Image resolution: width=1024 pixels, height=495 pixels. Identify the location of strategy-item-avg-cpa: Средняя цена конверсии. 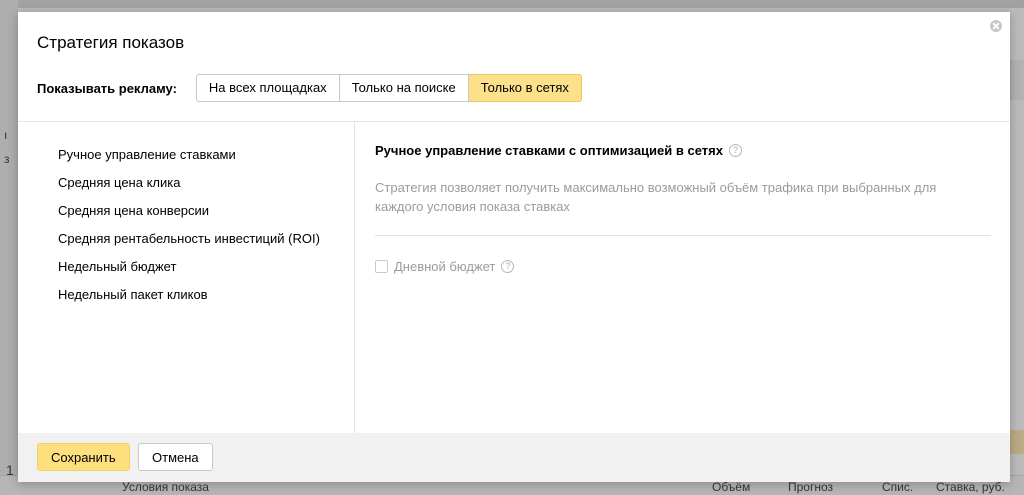
(189, 216).